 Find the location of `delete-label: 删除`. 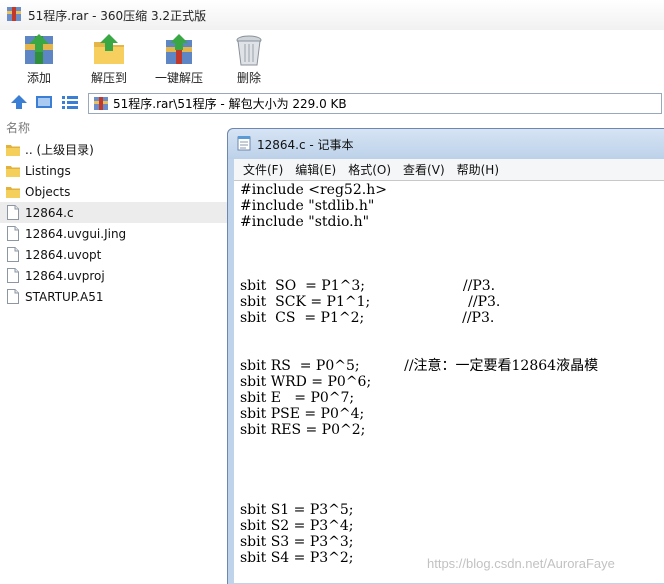

delete-label: 删除 is located at coordinates (248, 78).